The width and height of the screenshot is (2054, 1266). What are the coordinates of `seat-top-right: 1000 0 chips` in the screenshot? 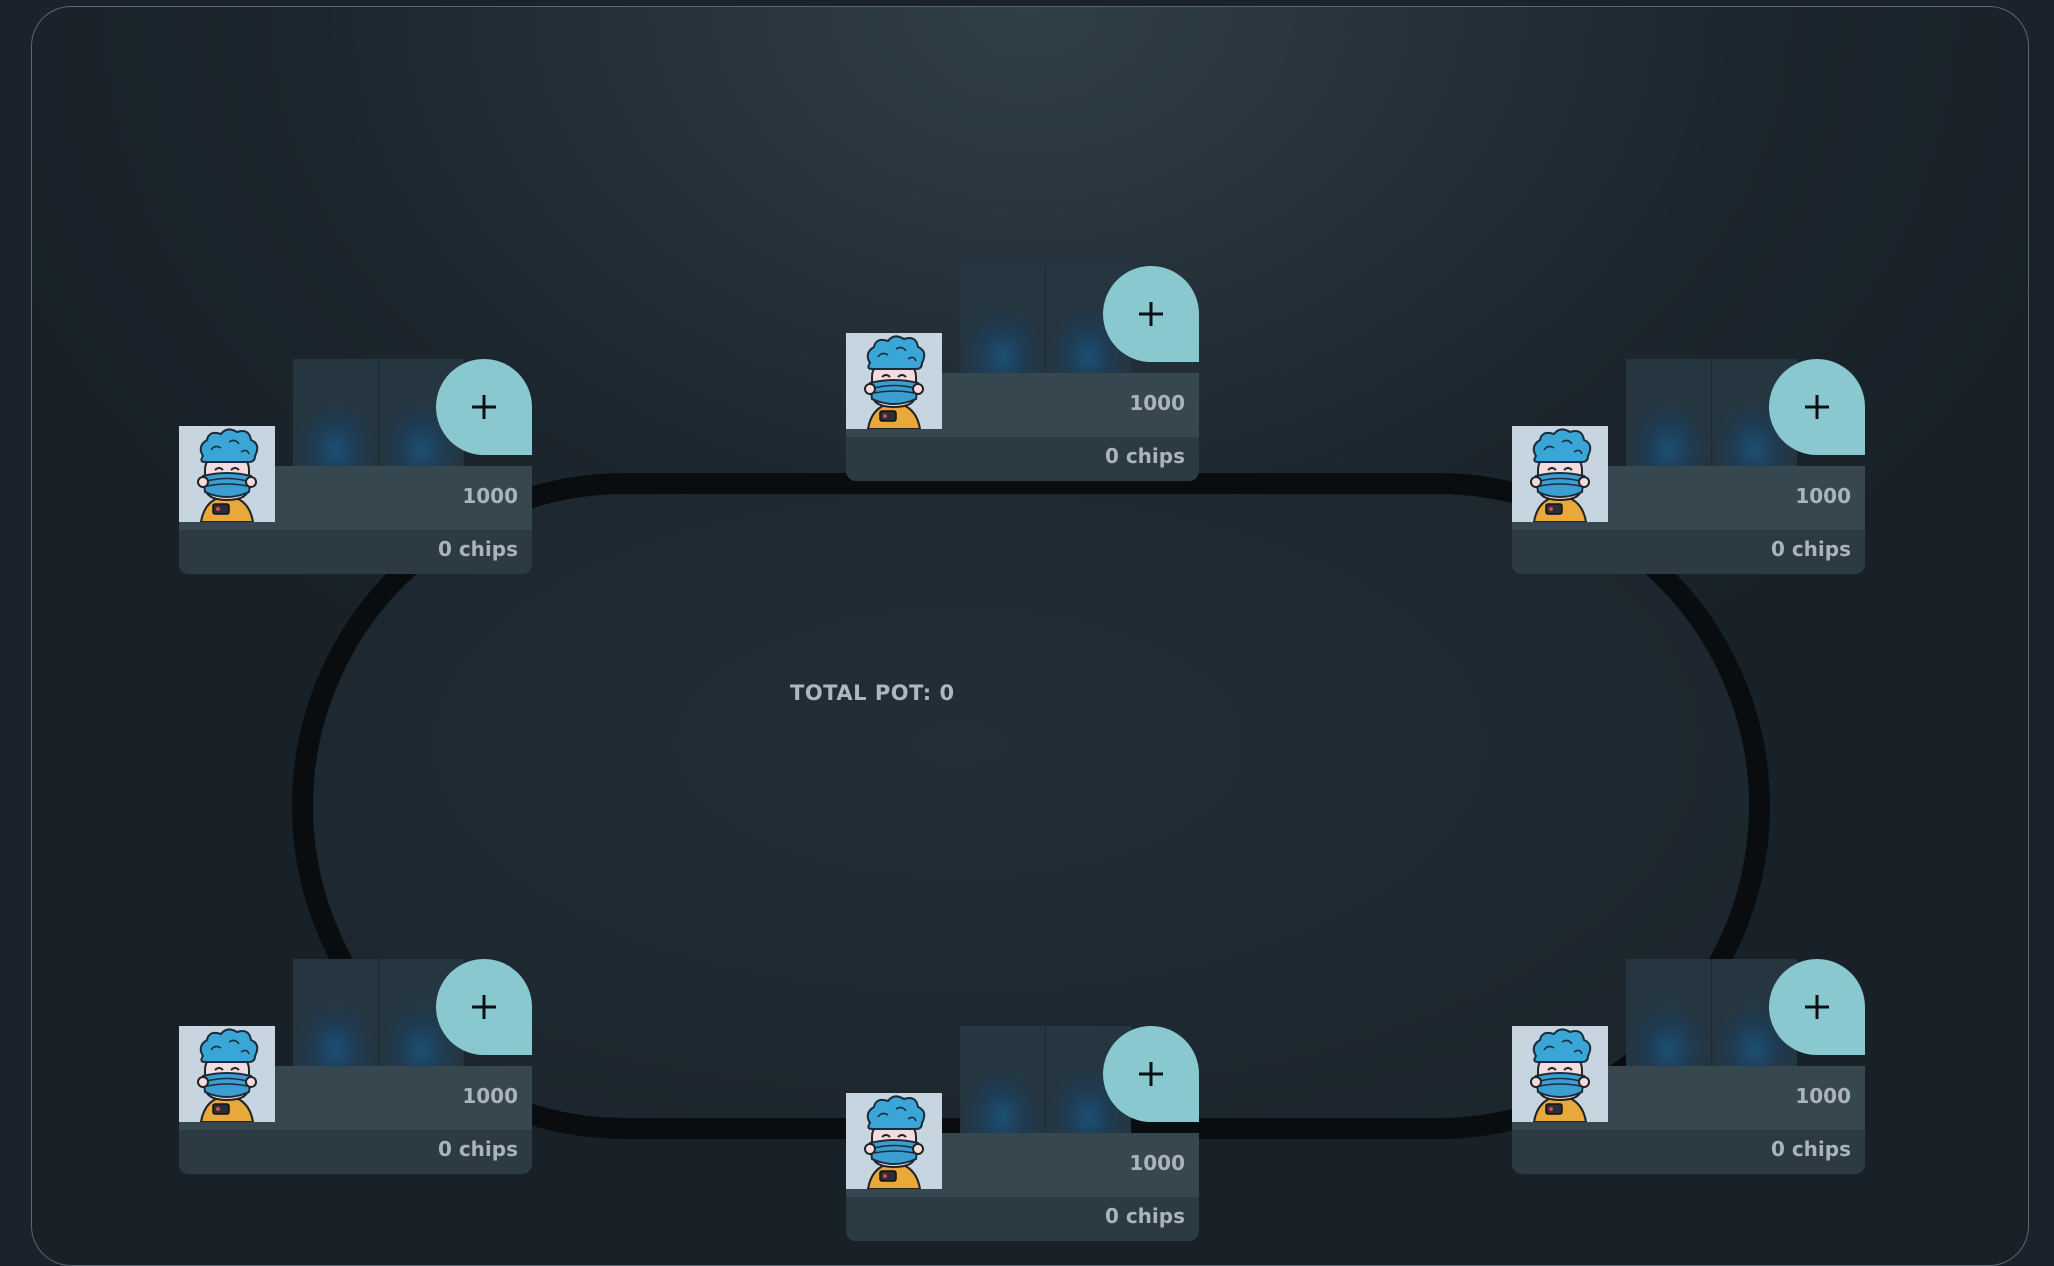 It's located at (1688, 466).